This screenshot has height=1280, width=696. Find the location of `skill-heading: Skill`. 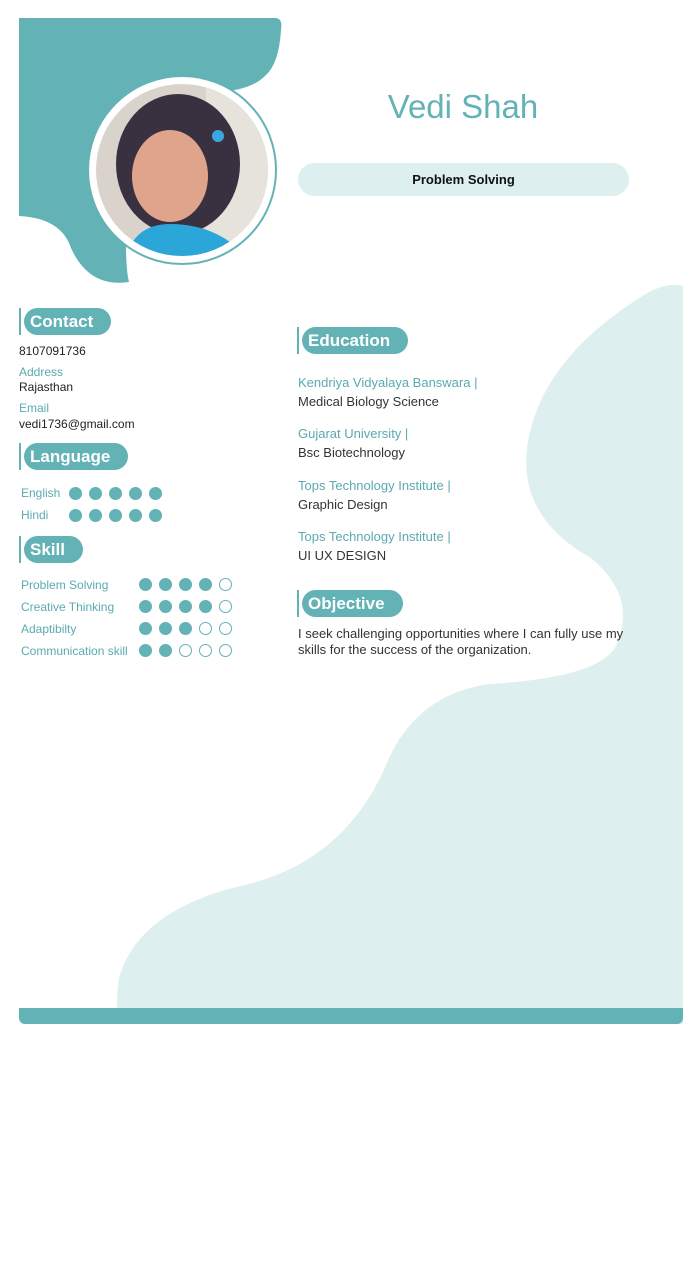

skill-heading: Skill is located at coordinates (51, 549).